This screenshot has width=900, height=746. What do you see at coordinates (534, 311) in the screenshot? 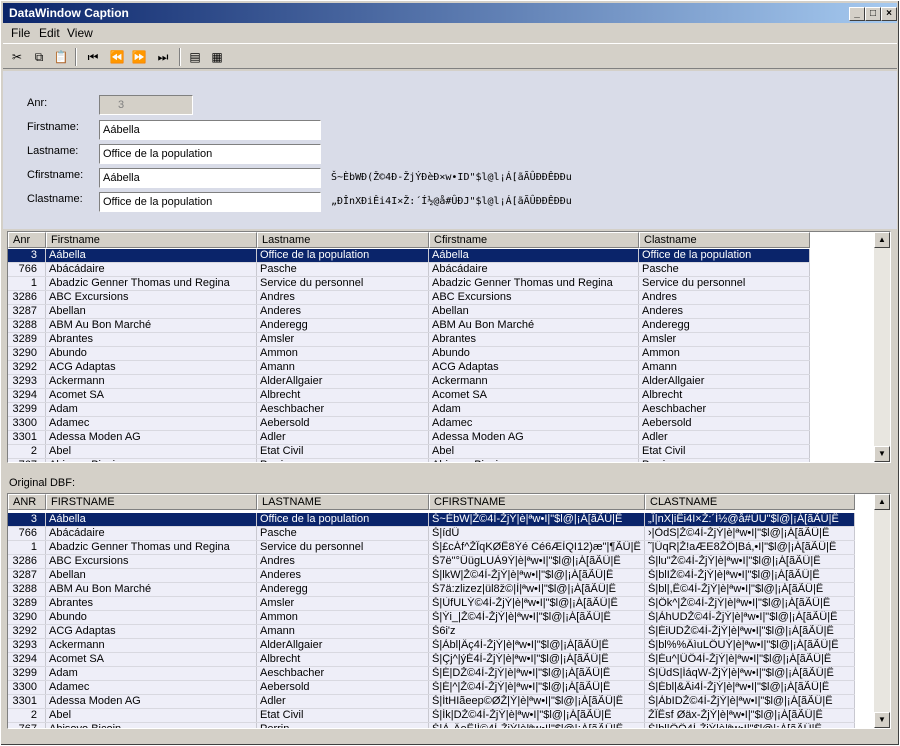
I see `table-cell: Abellan` at bounding box center [534, 311].